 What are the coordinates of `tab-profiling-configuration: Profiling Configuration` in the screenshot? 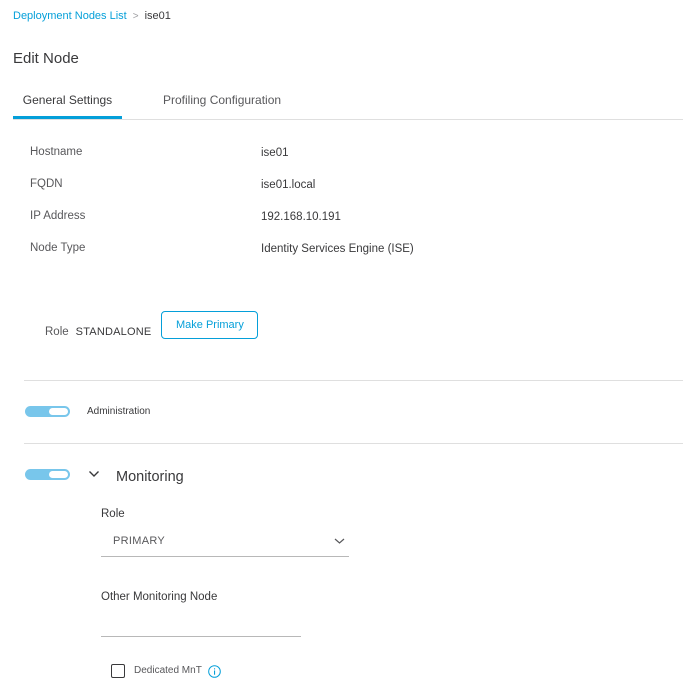 It's located at (222, 100).